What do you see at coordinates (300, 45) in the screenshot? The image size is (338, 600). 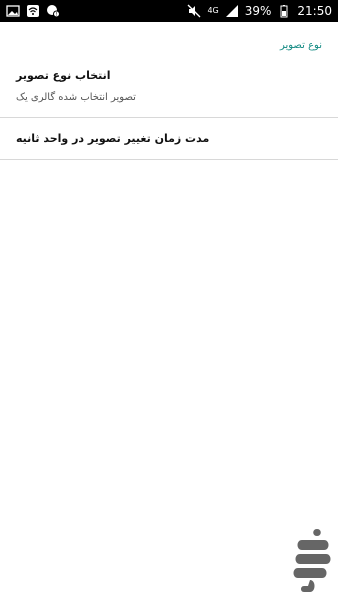 I see `section-header-image-type: نوع تصویر` at bounding box center [300, 45].